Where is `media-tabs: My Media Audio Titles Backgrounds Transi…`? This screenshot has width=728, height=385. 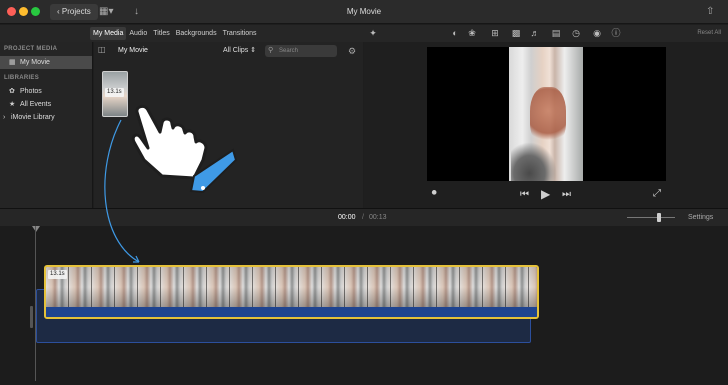 media-tabs: My Media Audio Titles Backgrounds Transi… is located at coordinates (175, 33).